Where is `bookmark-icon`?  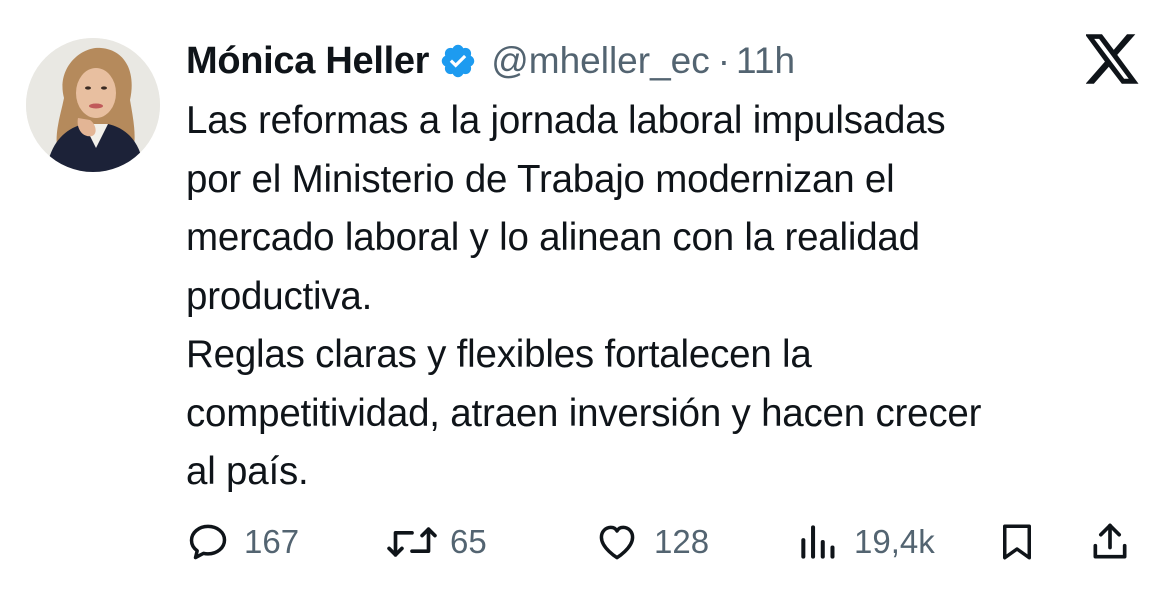 bookmark-icon is located at coordinates (1017, 542).